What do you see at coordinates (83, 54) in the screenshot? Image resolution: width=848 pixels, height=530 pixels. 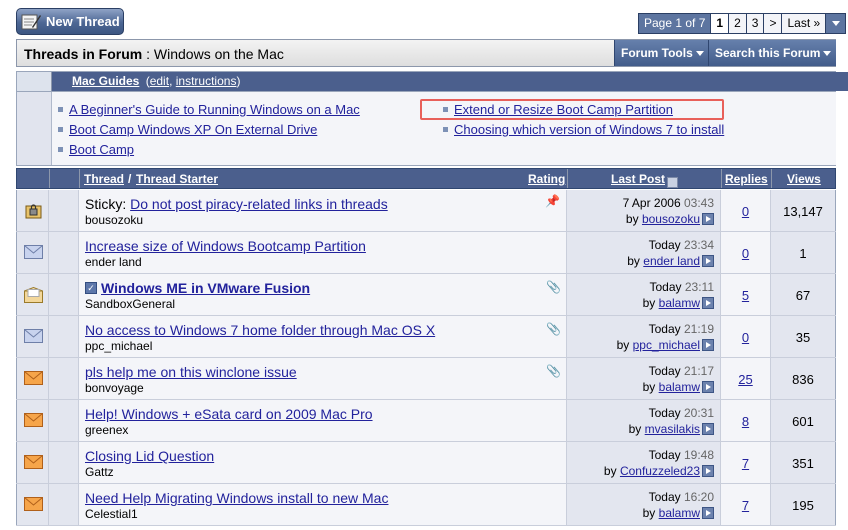 I see `page-title-prefix: Threads in Forum` at bounding box center [83, 54].